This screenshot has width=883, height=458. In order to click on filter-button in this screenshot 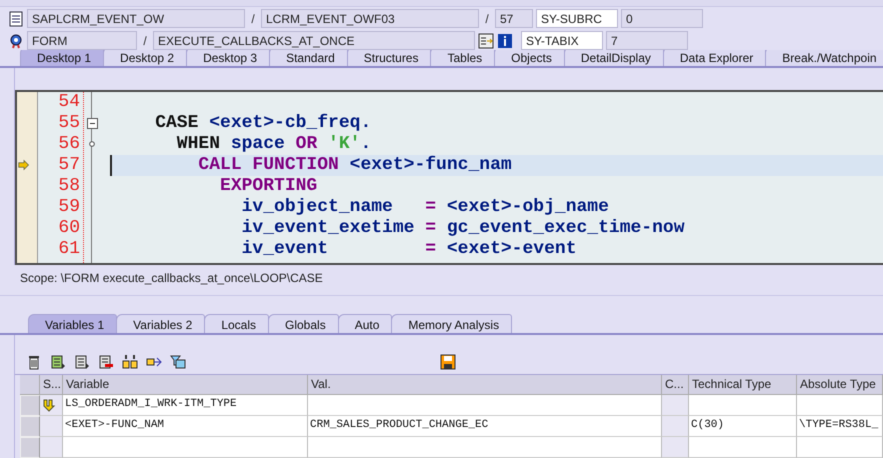, I will do `click(178, 362)`.